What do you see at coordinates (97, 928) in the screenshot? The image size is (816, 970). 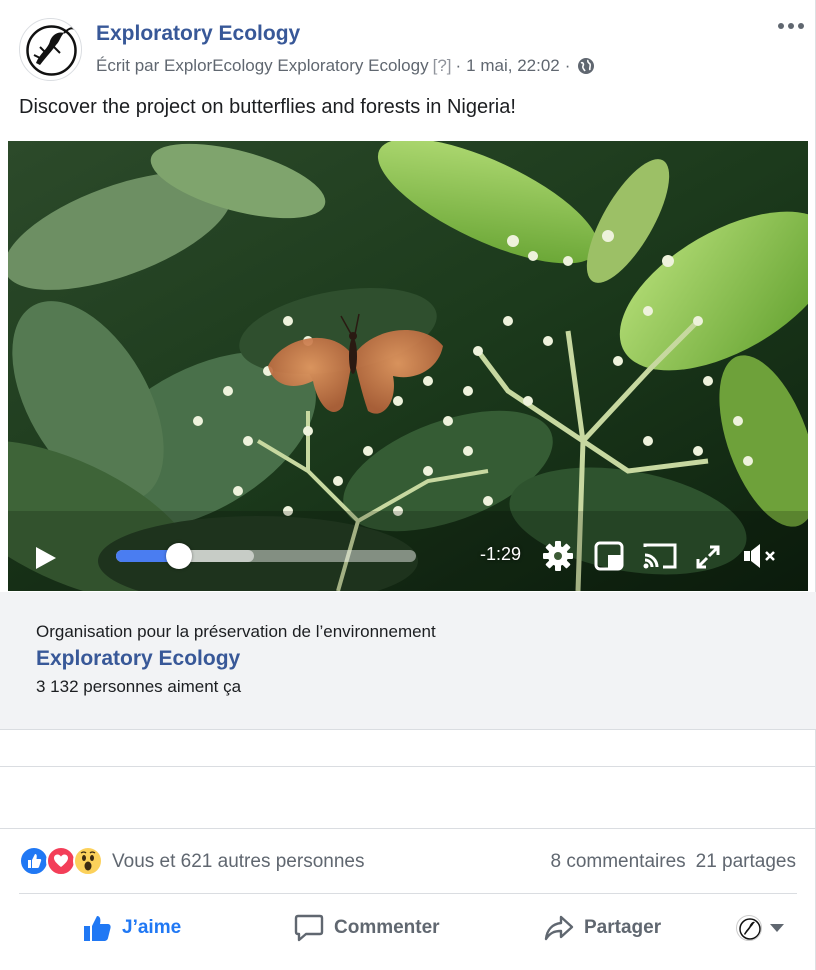 I see `thumbs-up-icon` at bounding box center [97, 928].